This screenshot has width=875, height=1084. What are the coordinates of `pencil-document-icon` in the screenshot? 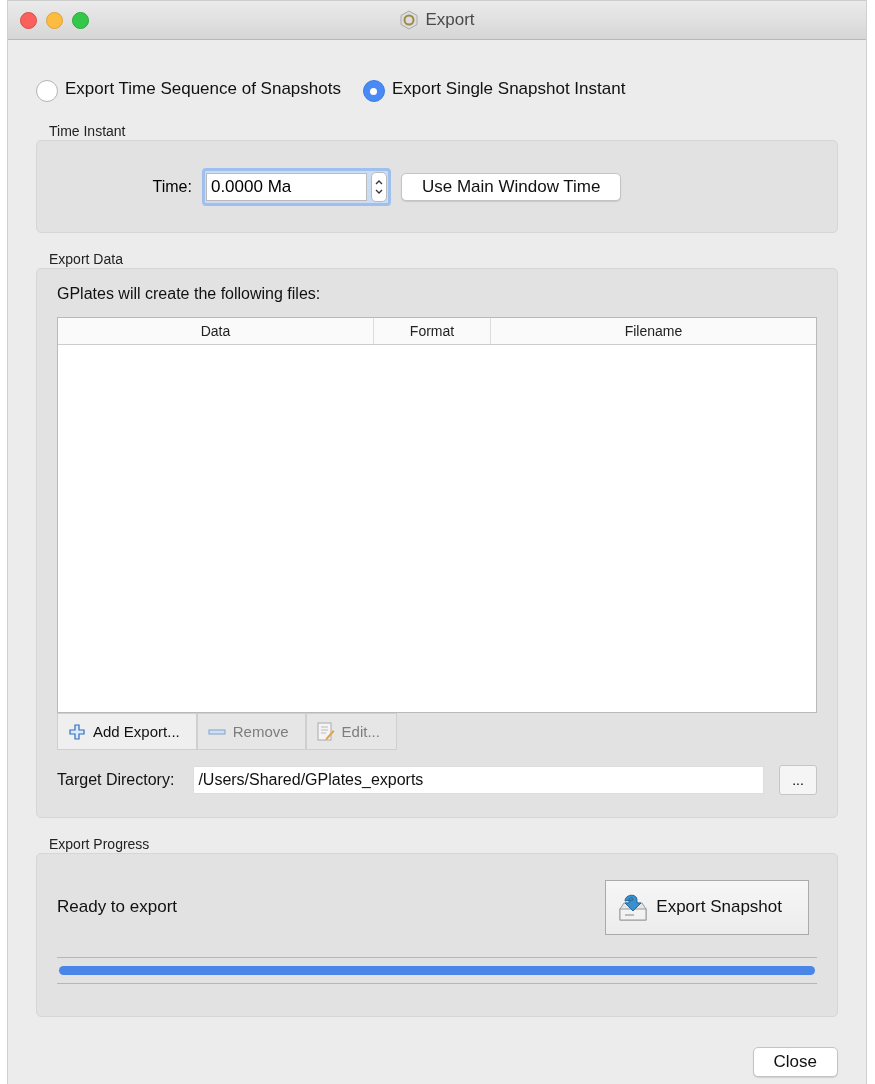 It's located at (325, 731).